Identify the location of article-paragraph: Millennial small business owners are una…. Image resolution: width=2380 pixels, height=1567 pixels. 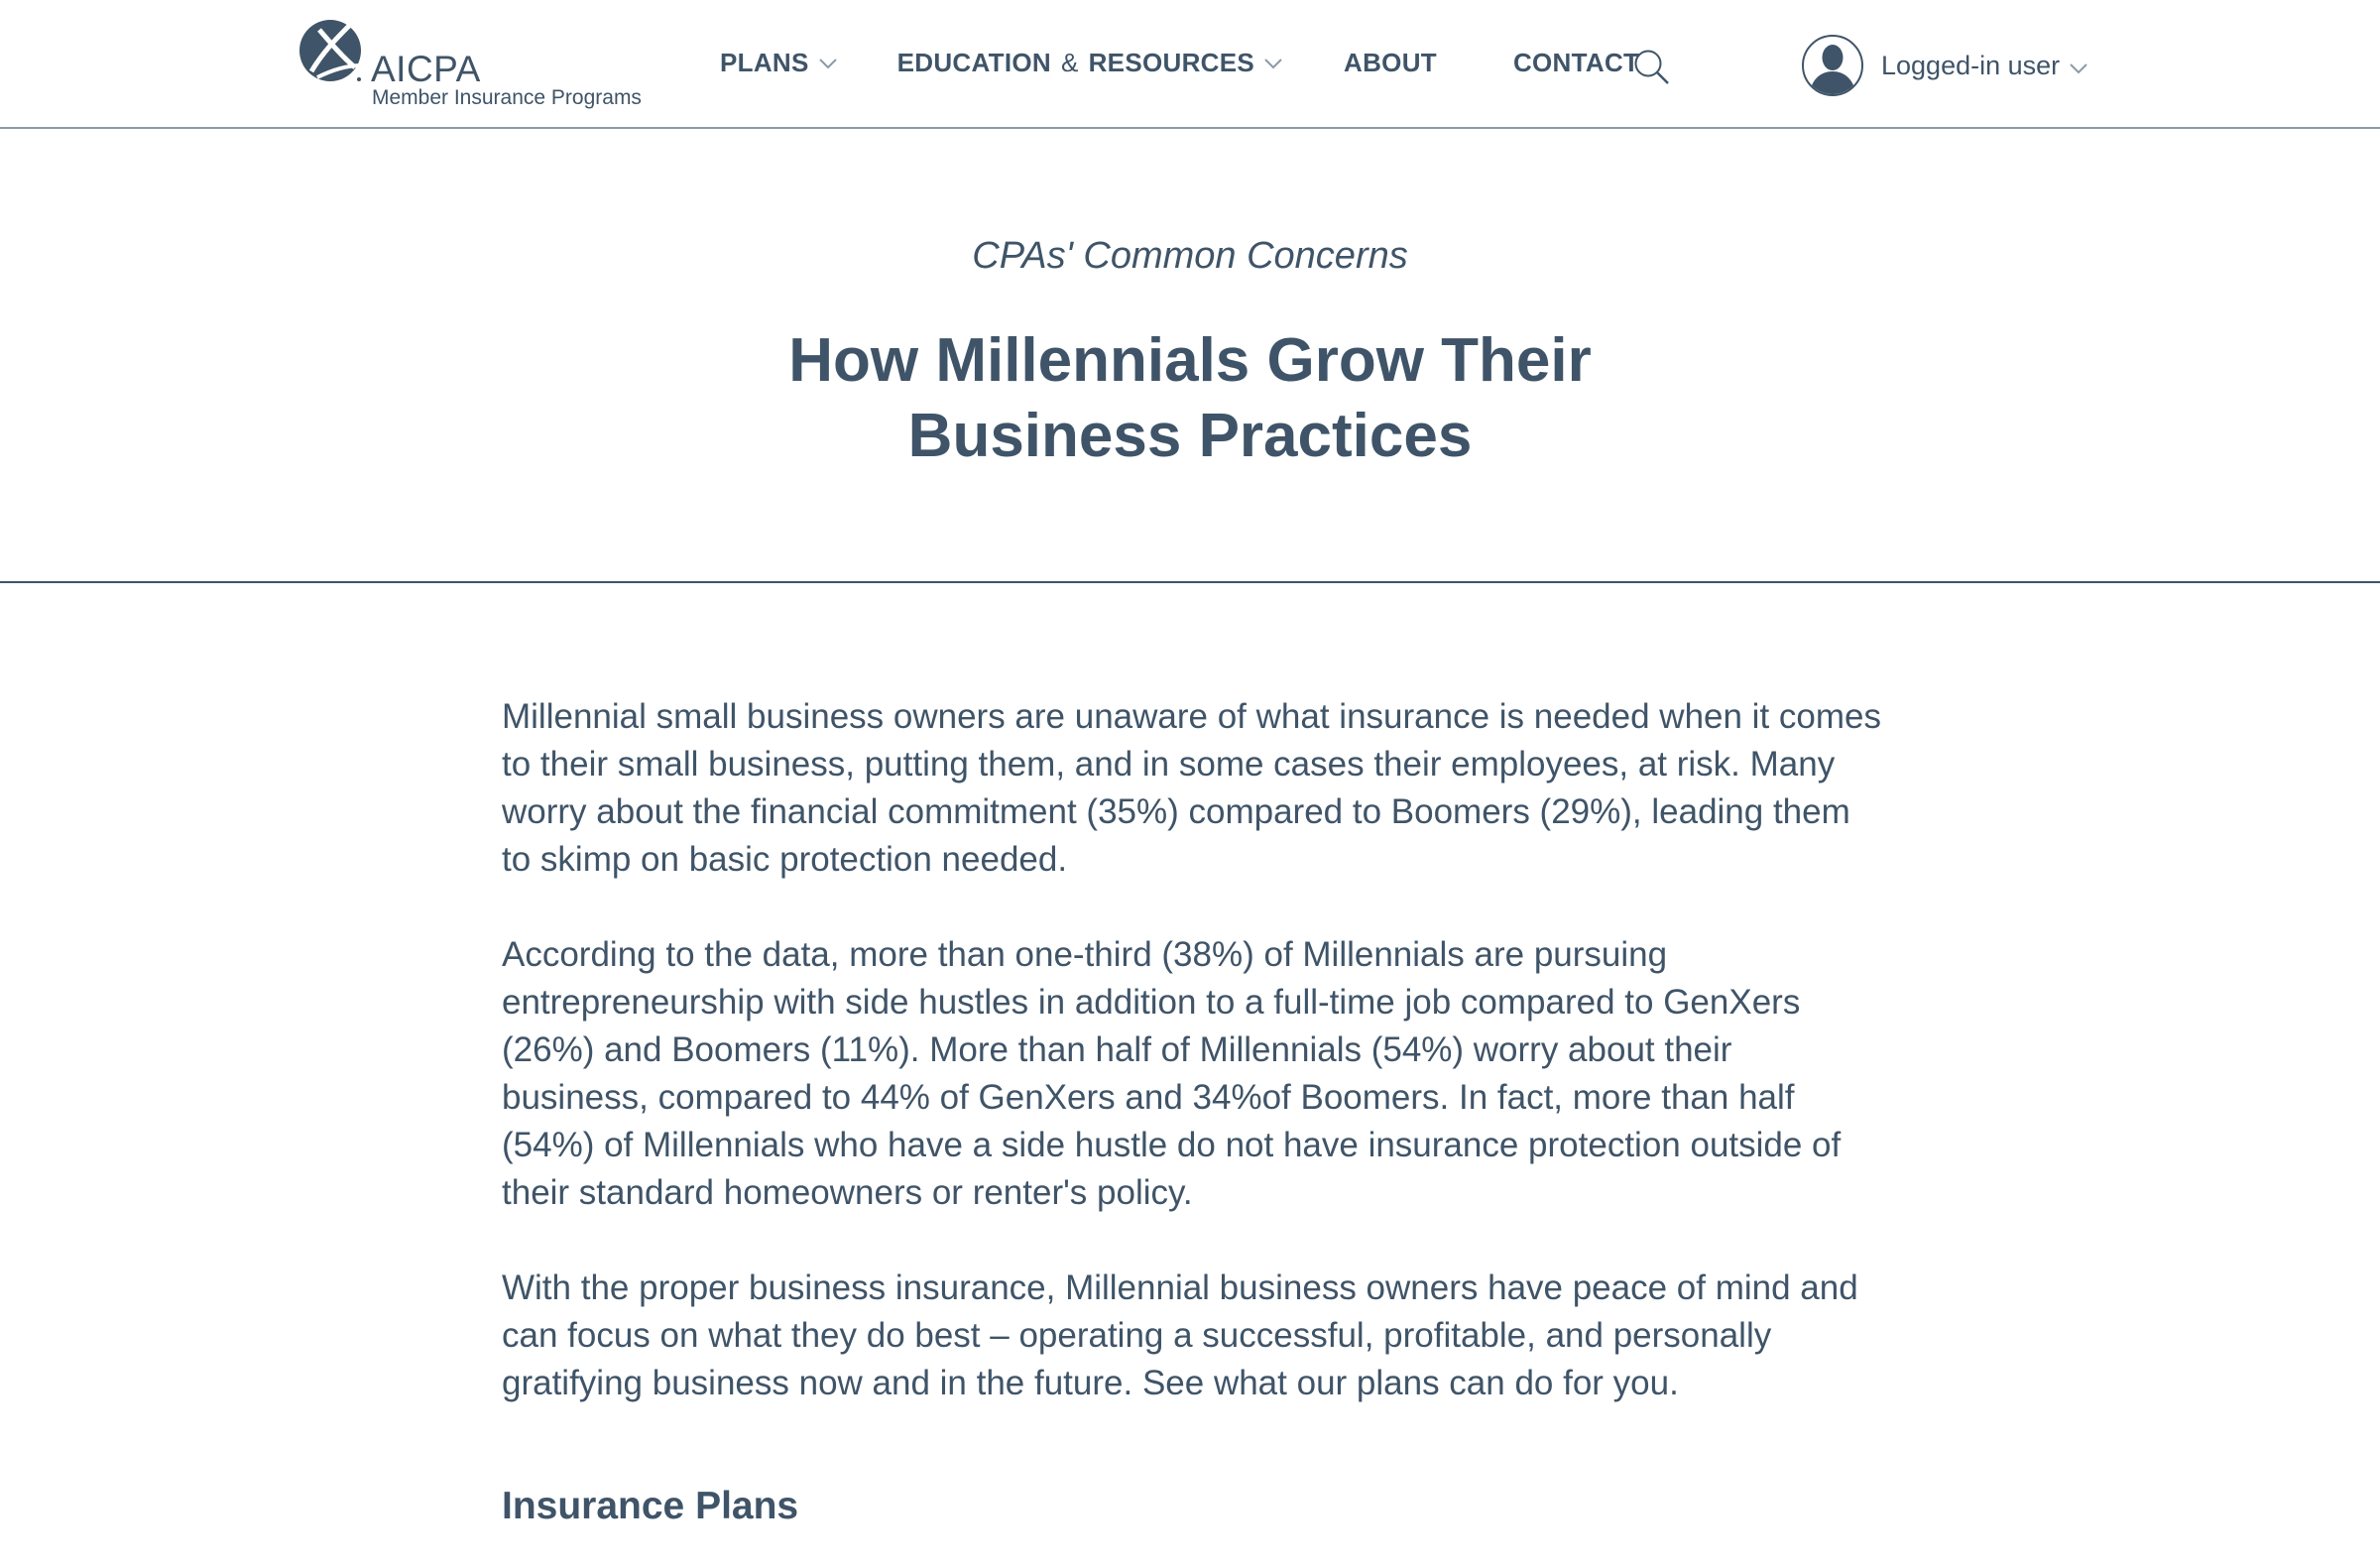
(1191, 788).